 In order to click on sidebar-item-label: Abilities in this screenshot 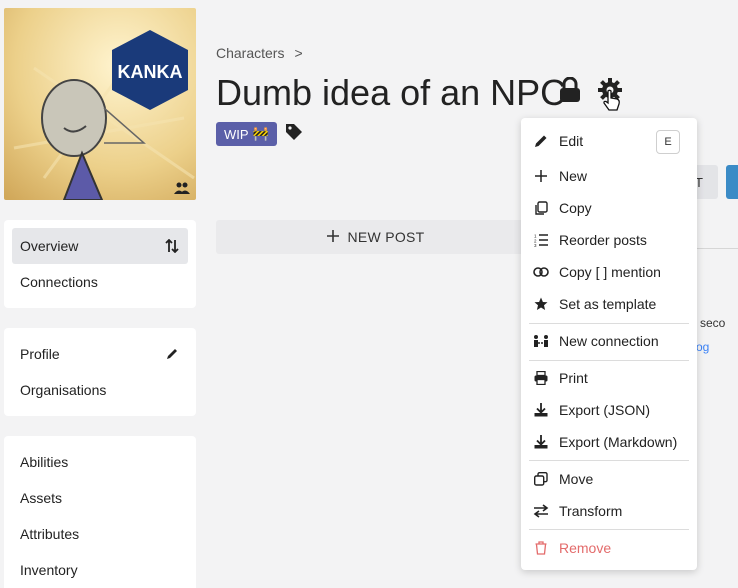, I will do `click(44, 462)`.